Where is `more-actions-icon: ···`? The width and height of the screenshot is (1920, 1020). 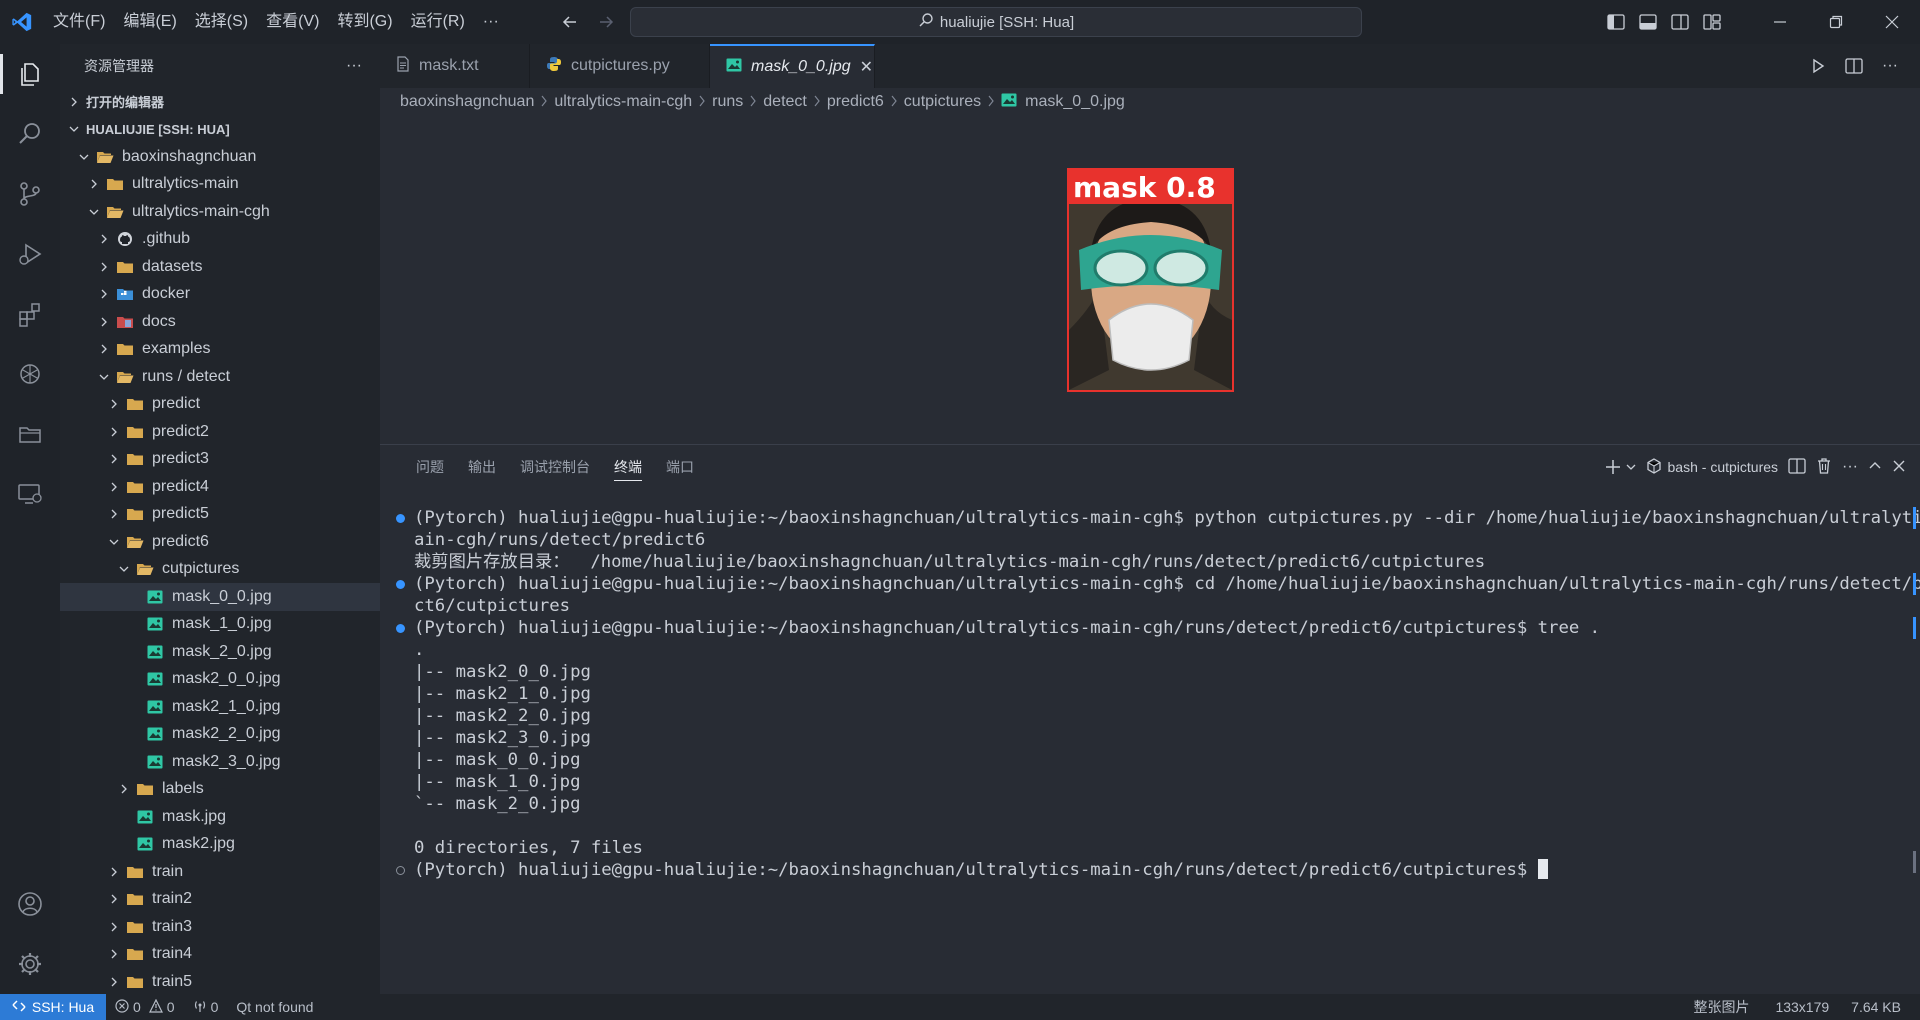
more-actions-icon: ··· is located at coordinates (1890, 66).